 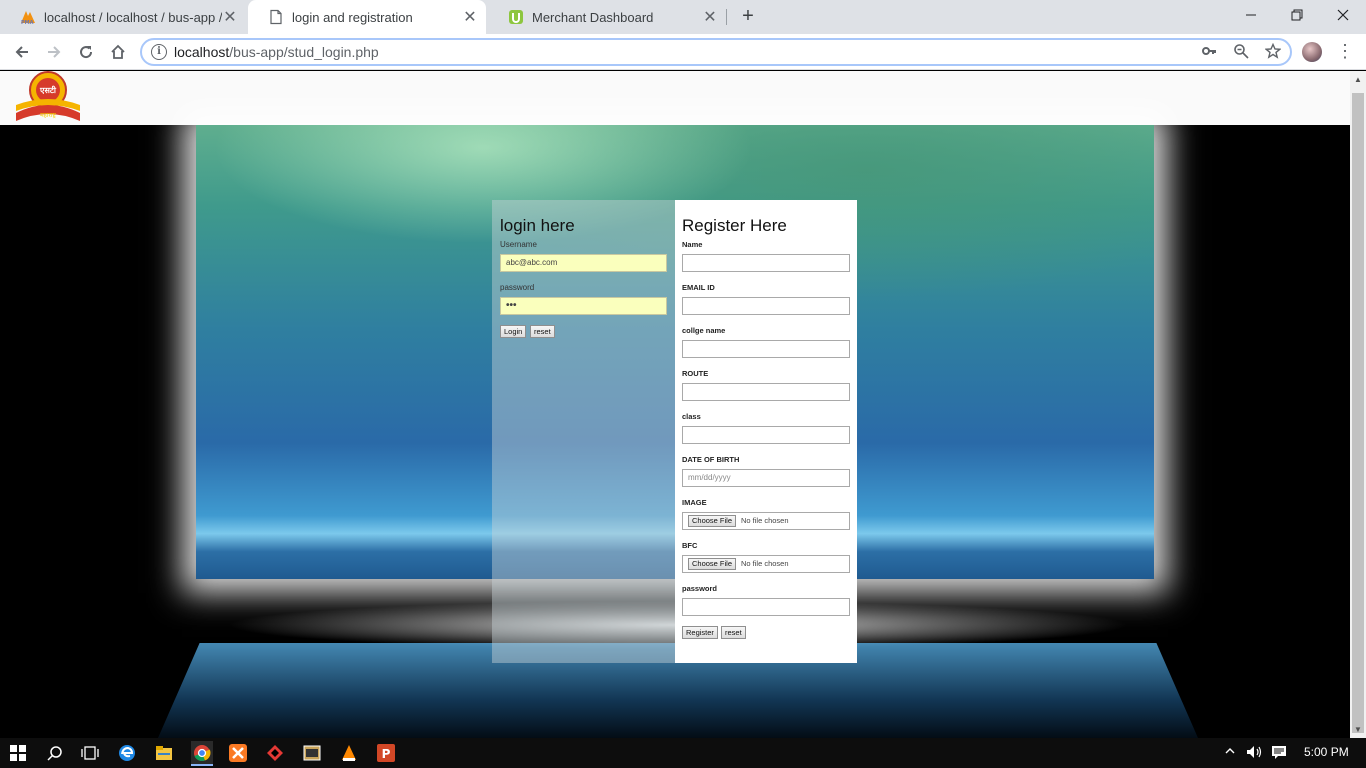 I want to click on tray-chevron-icon, so click(x=1230, y=752).